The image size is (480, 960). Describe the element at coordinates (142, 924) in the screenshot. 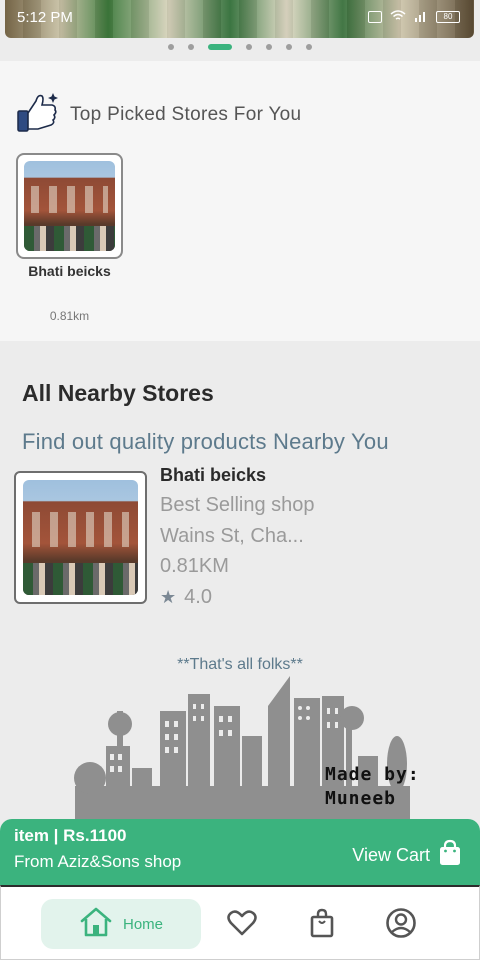

I see `nav-home-label: Home` at that location.